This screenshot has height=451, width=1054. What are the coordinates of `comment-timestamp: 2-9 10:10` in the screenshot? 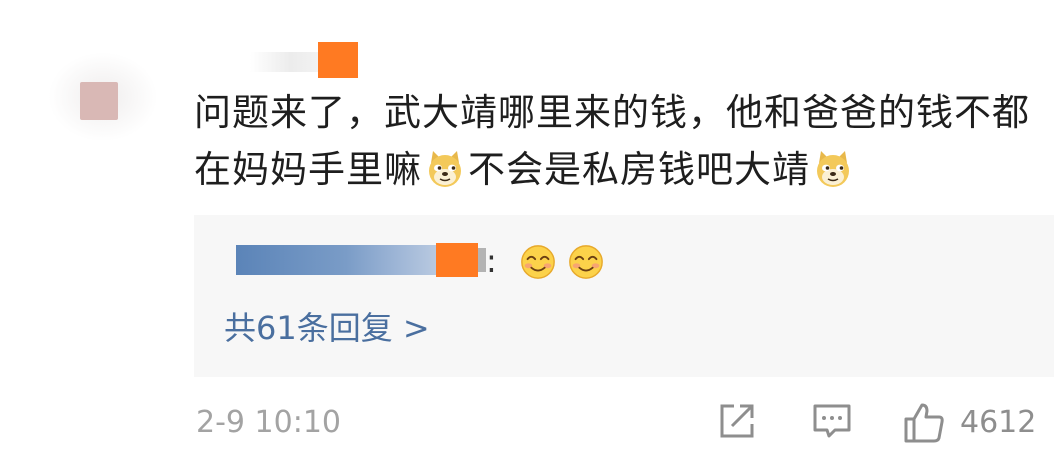 It's located at (268, 422).